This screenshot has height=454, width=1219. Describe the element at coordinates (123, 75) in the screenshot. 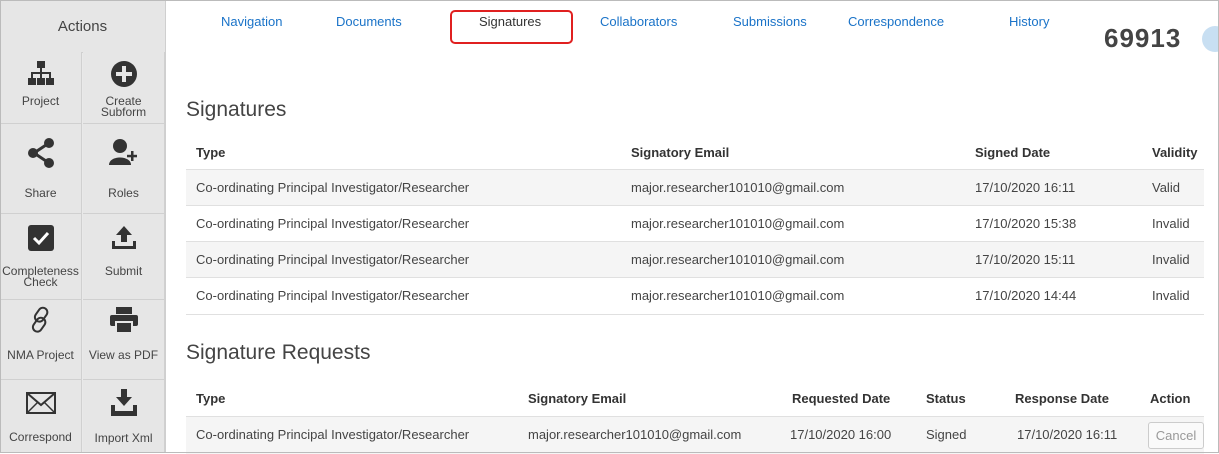

I see `plus-circle-icon` at that location.